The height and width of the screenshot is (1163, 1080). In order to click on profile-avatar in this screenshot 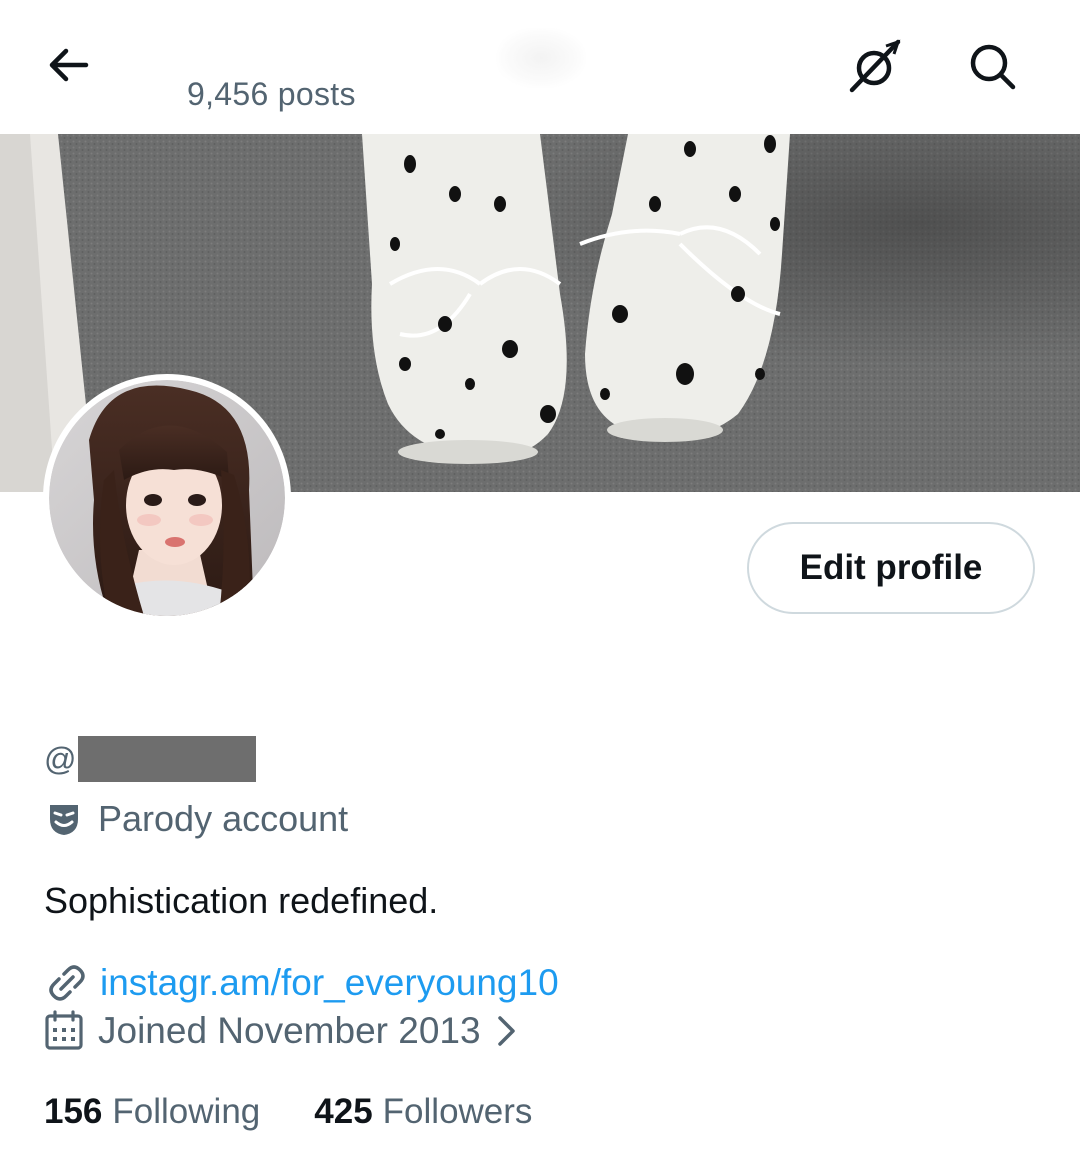, I will do `click(167, 498)`.